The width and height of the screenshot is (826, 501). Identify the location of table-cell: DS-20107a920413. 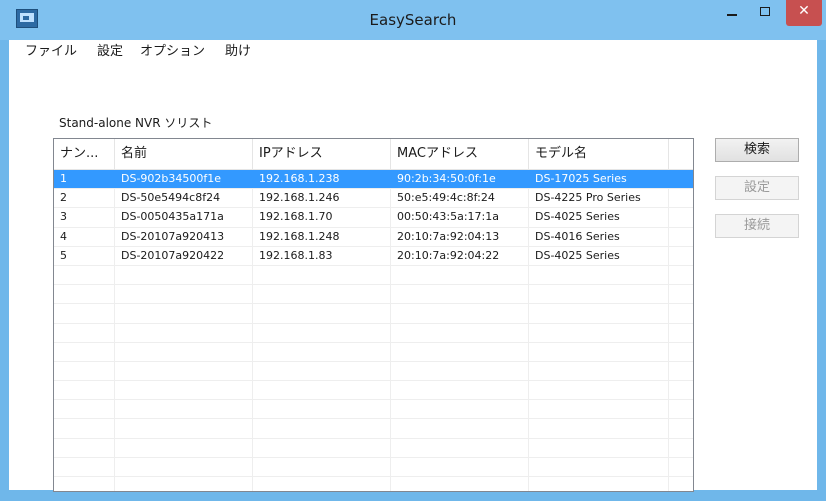
(173, 236).